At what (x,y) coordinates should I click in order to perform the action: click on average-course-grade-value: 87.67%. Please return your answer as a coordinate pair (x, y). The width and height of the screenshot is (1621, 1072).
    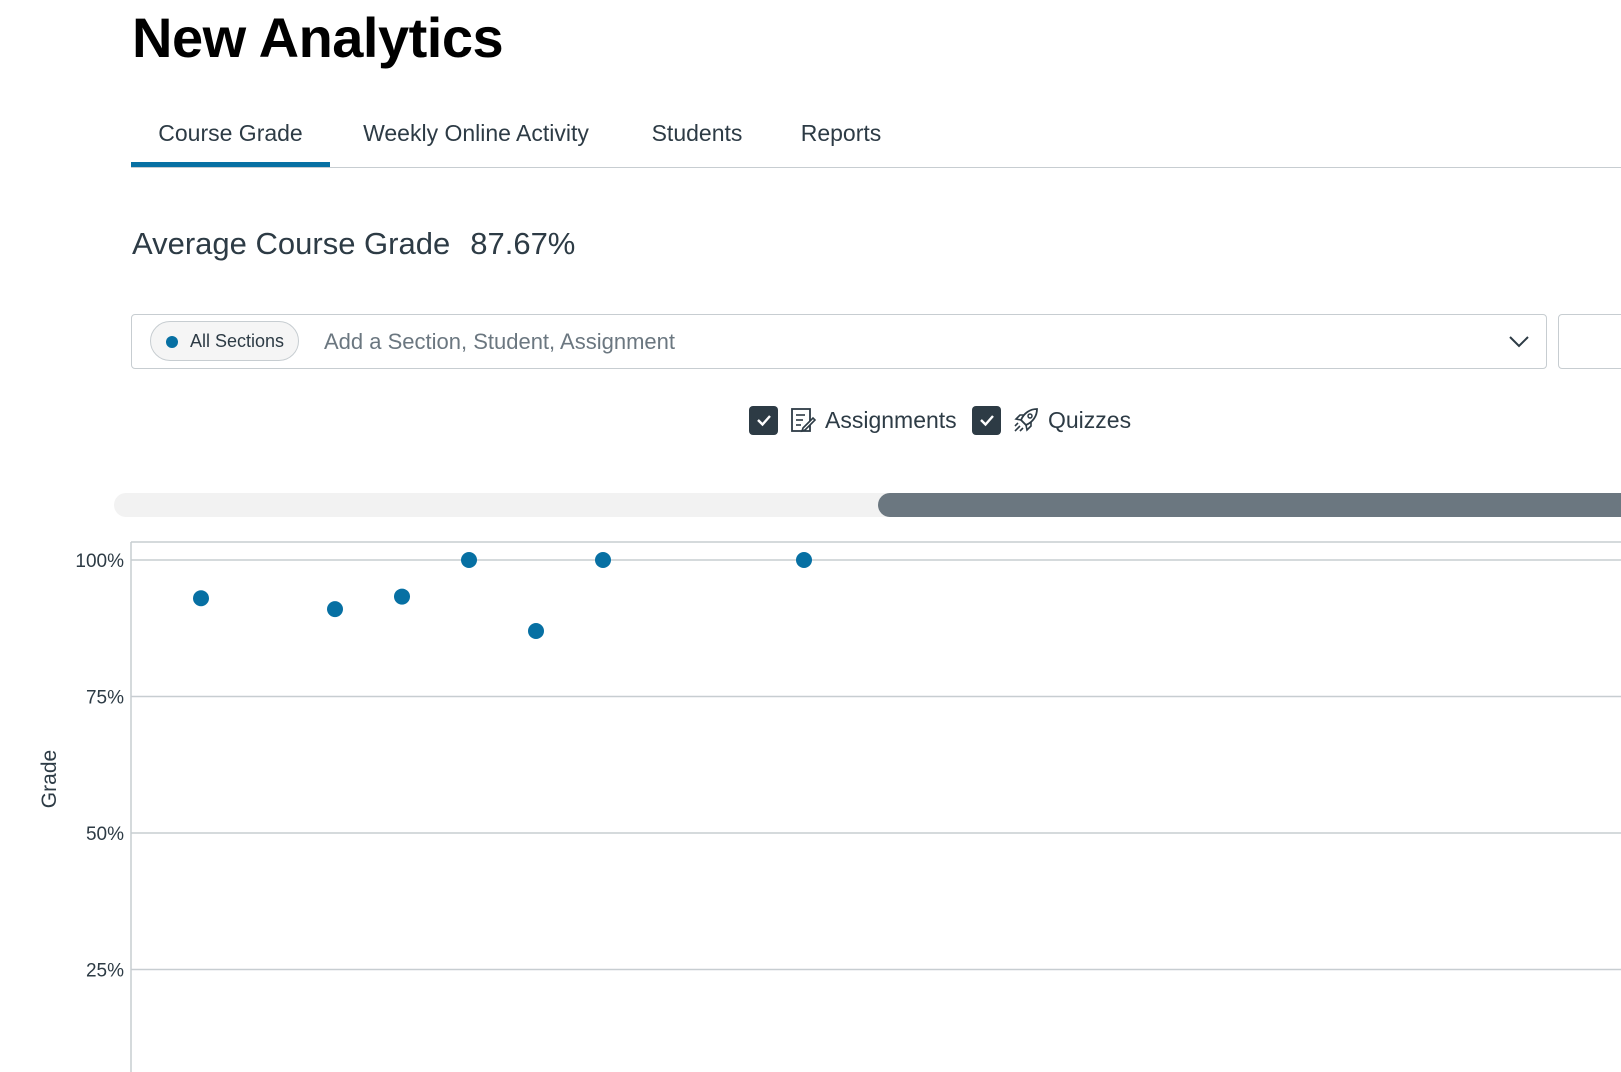
    Looking at the image, I should click on (523, 243).